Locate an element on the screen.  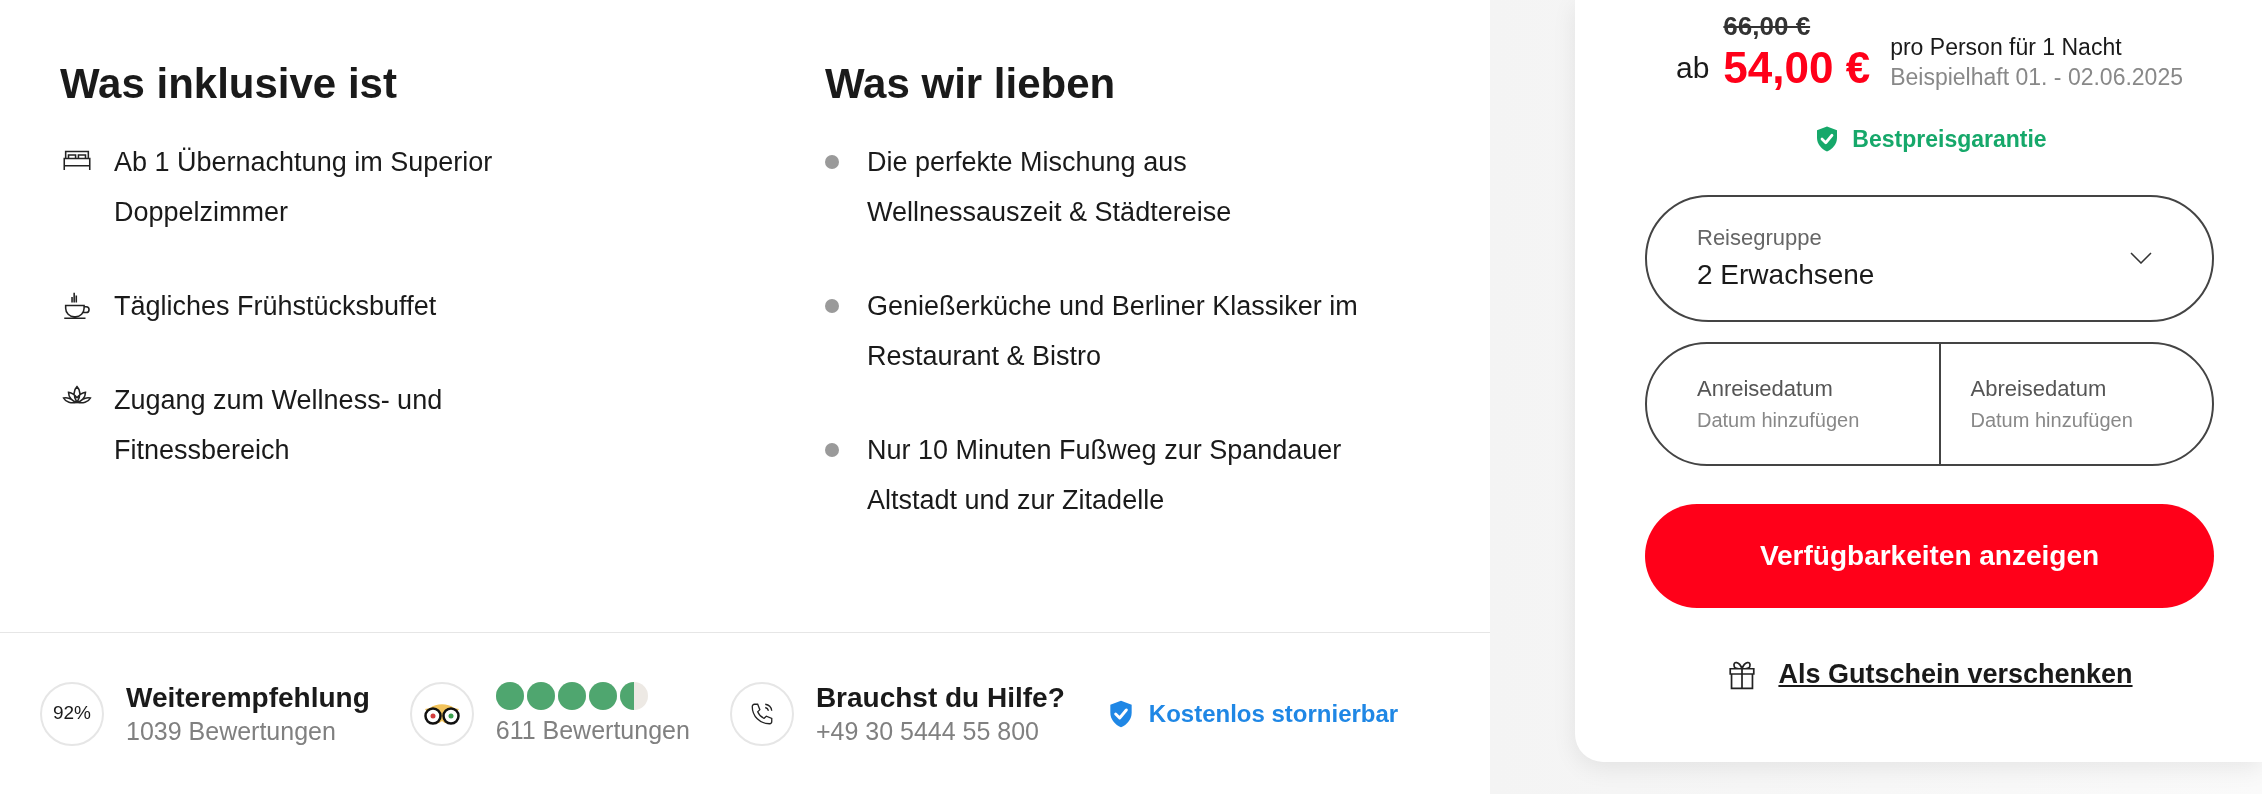
gift-voucher-link: Als Gutschein verschenken is located at coordinates (1955, 673).